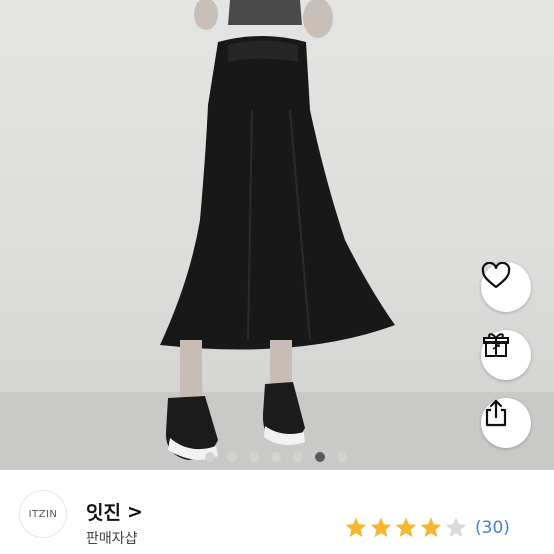  I want to click on review-count: (30), so click(492, 528).